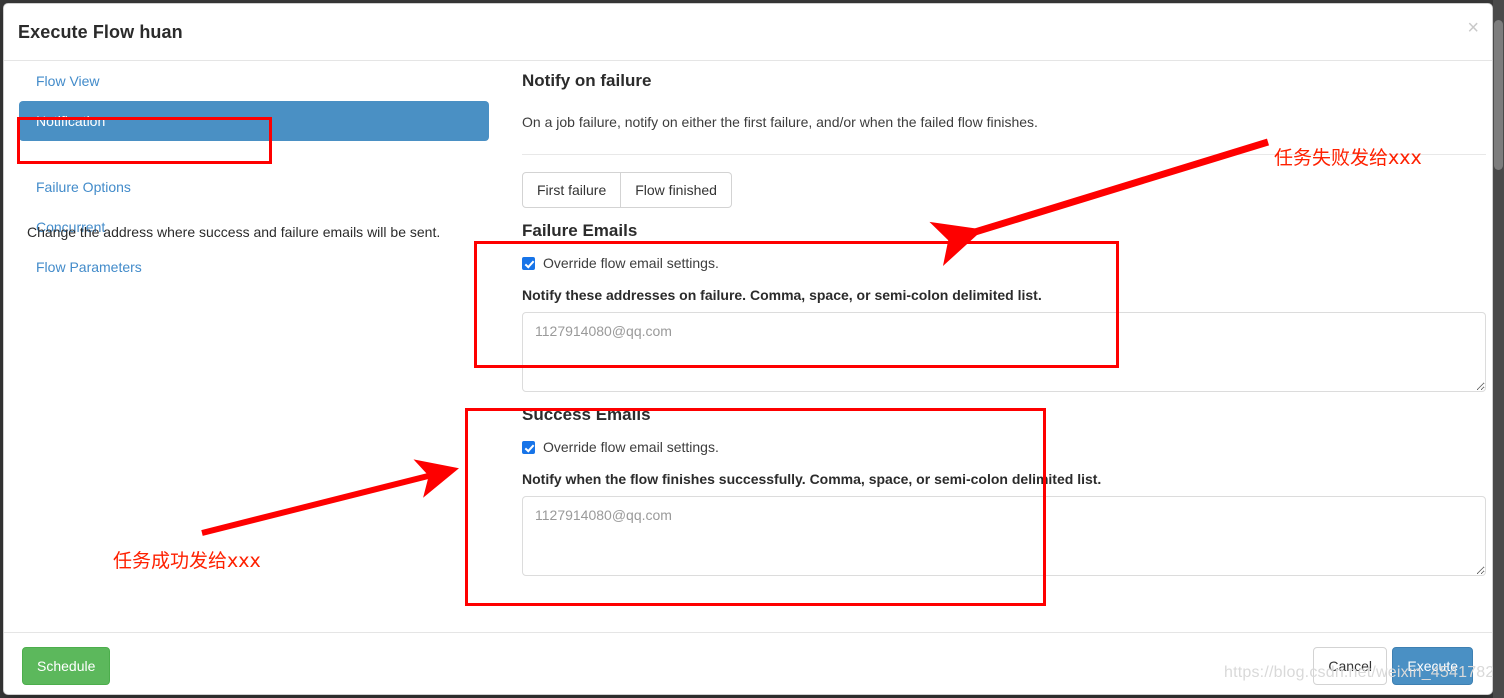  I want to click on failure-emails-input, so click(1004, 352).